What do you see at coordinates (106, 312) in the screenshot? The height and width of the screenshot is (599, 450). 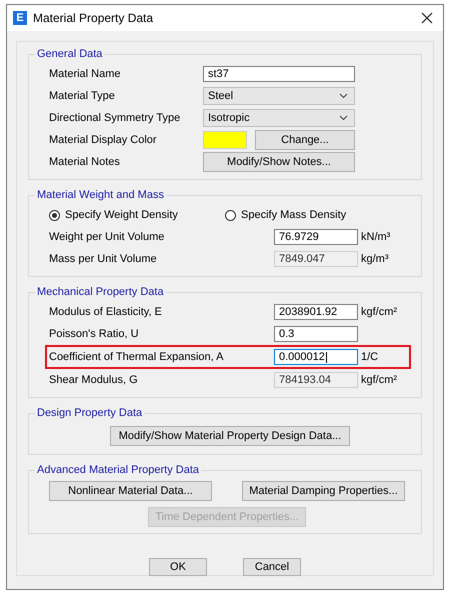 I see `field-label: Modulus of Elasticity, E` at bounding box center [106, 312].